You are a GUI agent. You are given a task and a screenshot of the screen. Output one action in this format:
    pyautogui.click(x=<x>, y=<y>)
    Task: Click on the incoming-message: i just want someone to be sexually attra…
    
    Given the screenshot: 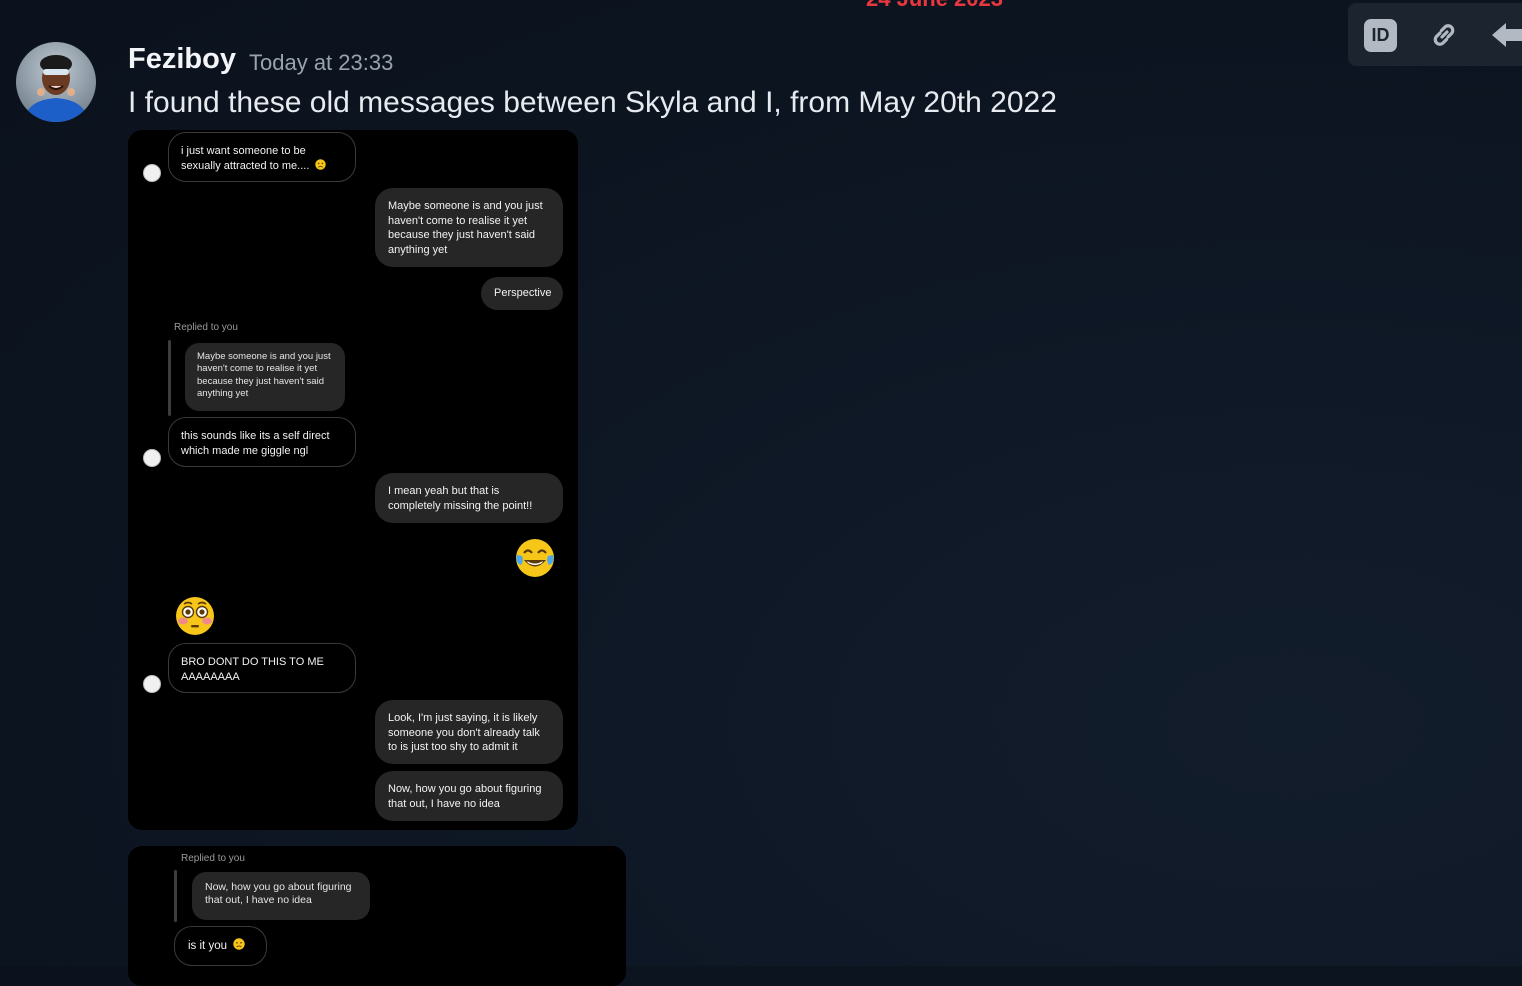 What is the action you would take?
    pyautogui.click(x=262, y=157)
    